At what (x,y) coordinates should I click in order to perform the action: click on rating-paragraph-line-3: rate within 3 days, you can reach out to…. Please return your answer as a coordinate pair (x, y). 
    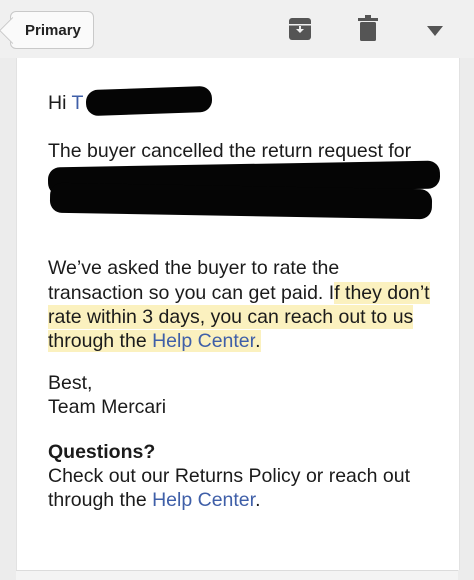
    Looking at the image, I should click on (231, 317).